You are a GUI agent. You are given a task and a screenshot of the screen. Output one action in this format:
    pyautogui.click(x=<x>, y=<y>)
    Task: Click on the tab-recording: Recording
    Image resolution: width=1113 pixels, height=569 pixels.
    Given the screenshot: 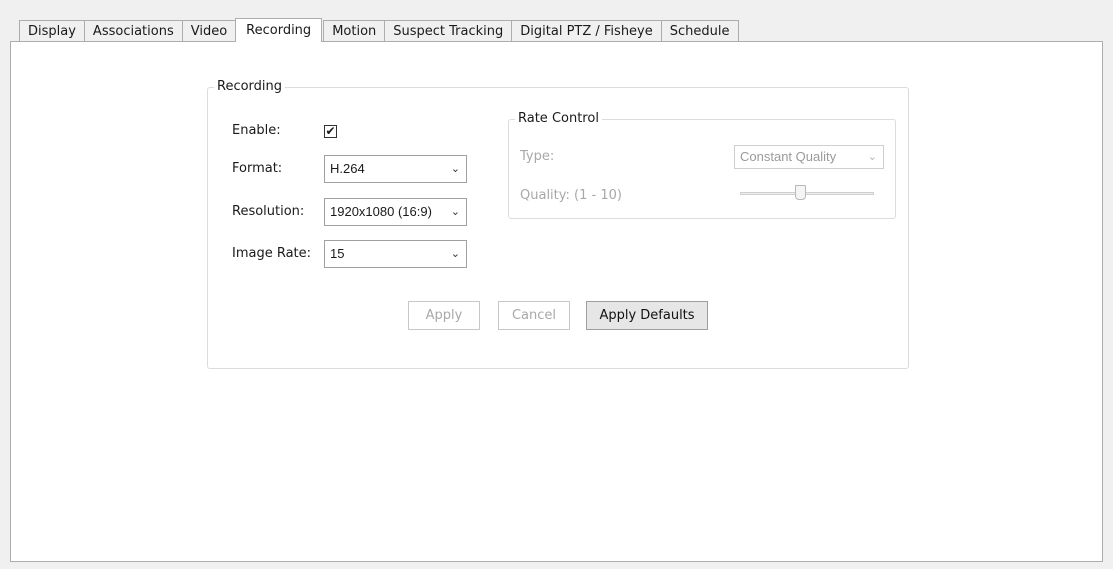 What is the action you would take?
    pyautogui.click(x=279, y=30)
    